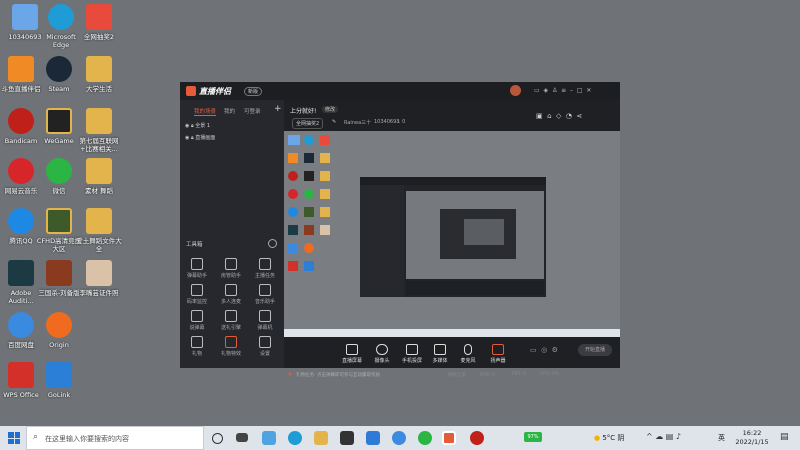 The width and height of the screenshot is (800, 450). What do you see at coordinates (231, 346) in the screenshot?
I see `tool-gift-effect: 礼物特效` at bounding box center [231, 346].